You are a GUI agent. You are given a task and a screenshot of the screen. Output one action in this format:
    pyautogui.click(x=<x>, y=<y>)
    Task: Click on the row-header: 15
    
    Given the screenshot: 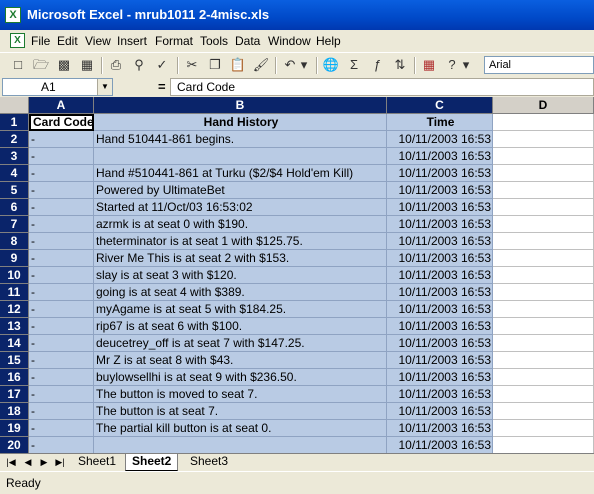 What is the action you would take?
    pyautogui.click(x=14, y=360)
    